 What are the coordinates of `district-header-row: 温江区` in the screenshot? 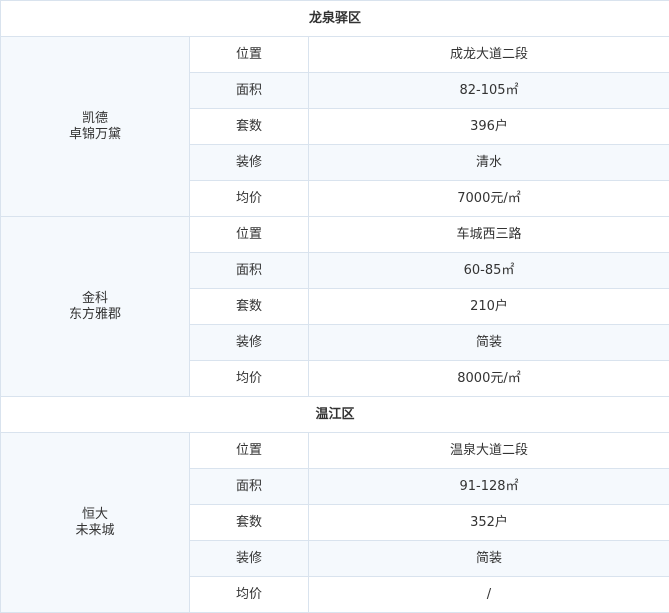 It's located at (335, 415).